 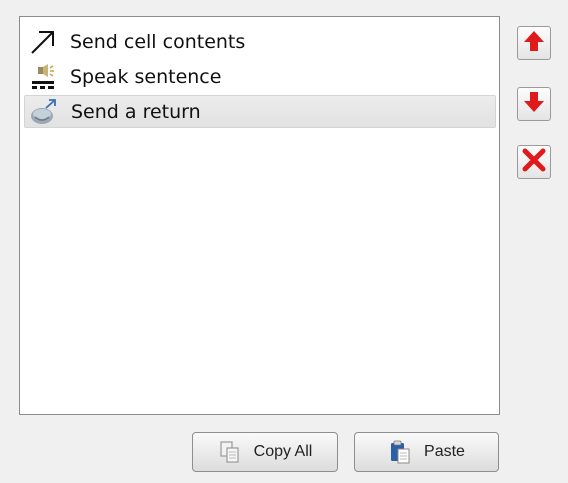 What do you see at coordinates (400, 452) in the screenshot?
I see `paste-icon` at bounding box center [400, 452].